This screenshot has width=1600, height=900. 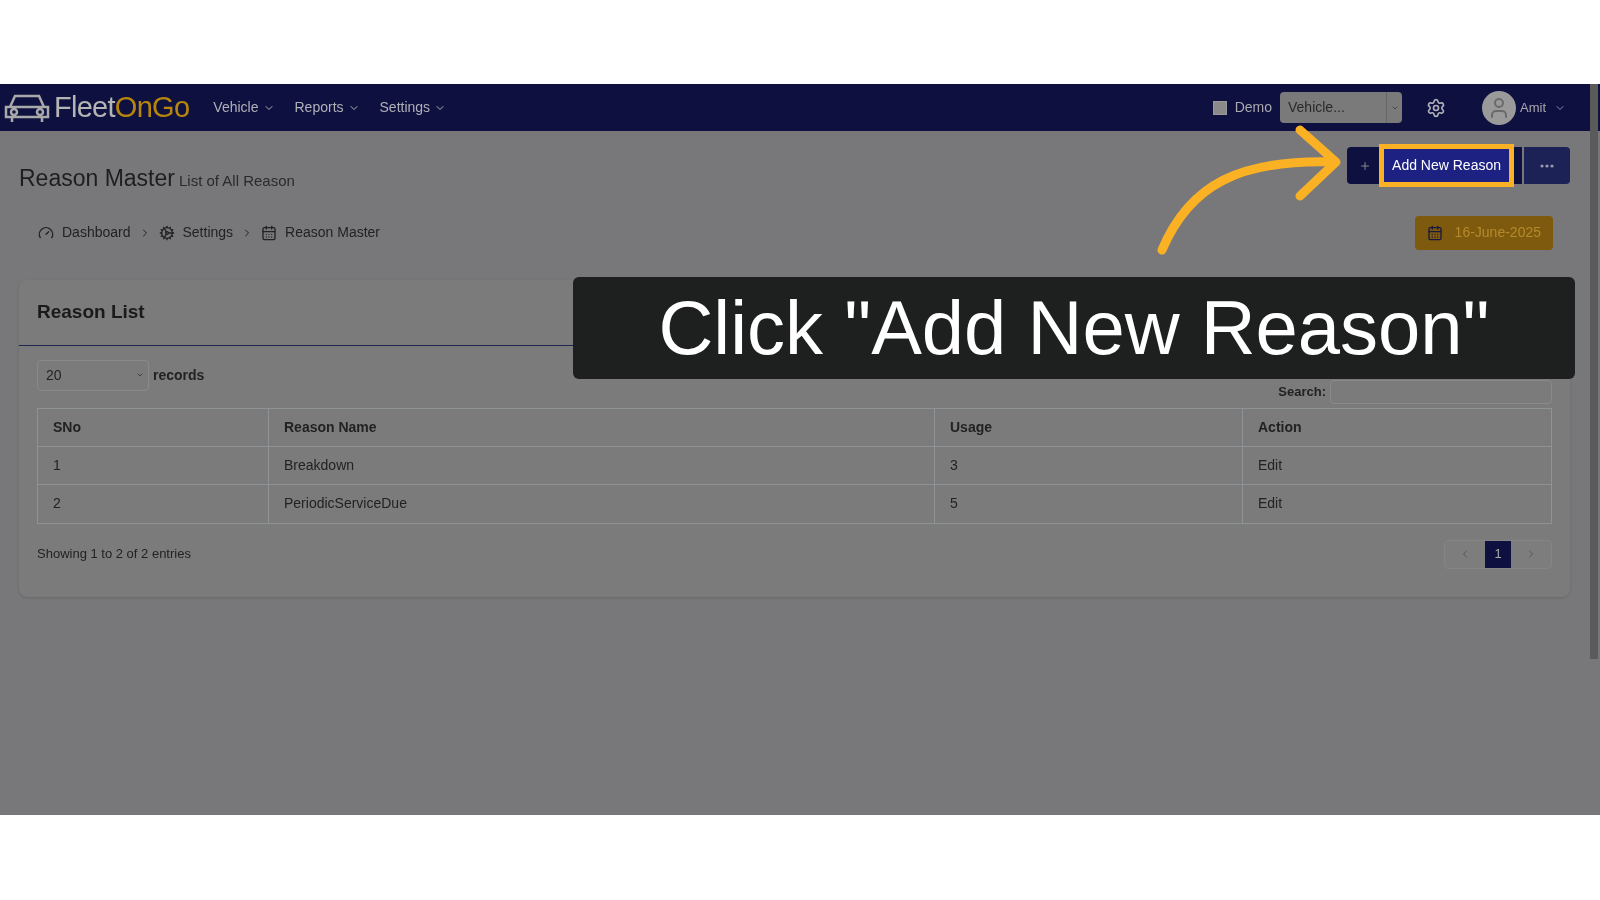 I want to click on more-button, so click(x=1547, y=165).